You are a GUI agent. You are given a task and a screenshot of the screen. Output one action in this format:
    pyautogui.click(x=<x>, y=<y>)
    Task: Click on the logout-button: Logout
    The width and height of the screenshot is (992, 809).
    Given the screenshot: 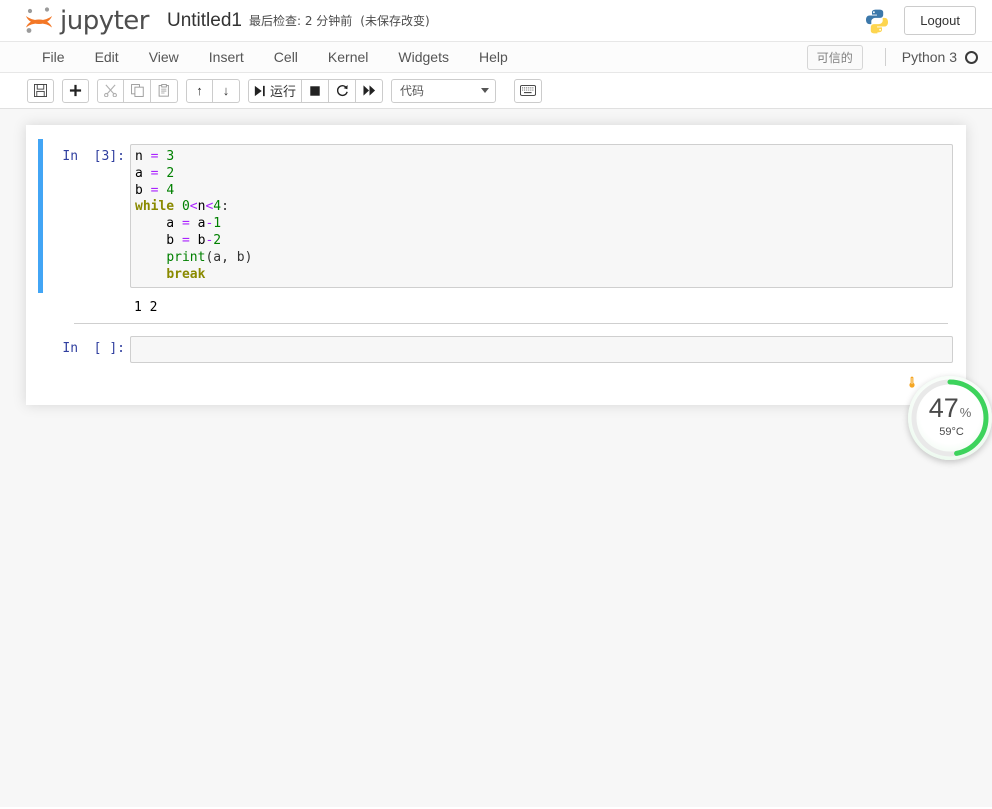 What is the action you would take?
    pyautogui.click(x=940, y=20)
    